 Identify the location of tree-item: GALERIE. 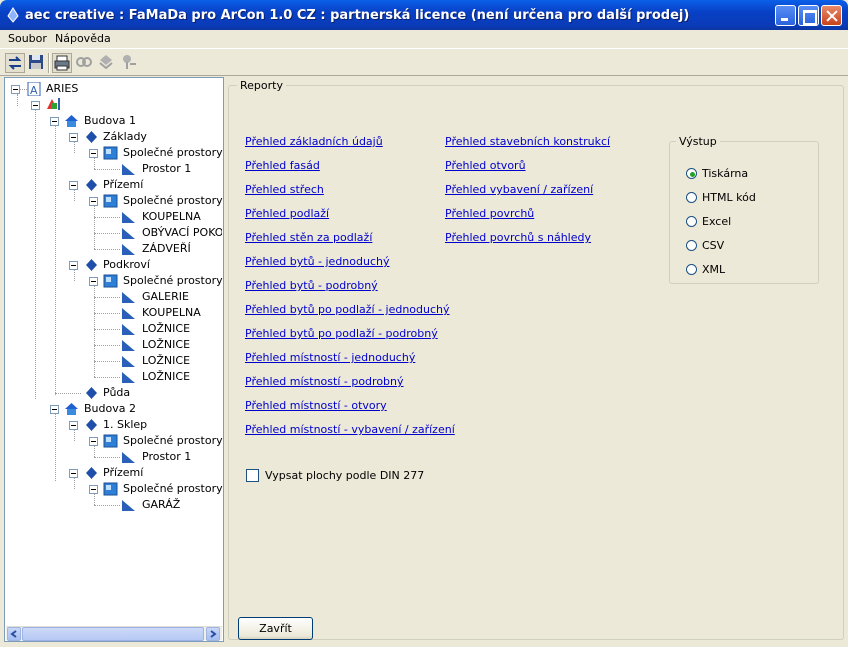
(165, 297).